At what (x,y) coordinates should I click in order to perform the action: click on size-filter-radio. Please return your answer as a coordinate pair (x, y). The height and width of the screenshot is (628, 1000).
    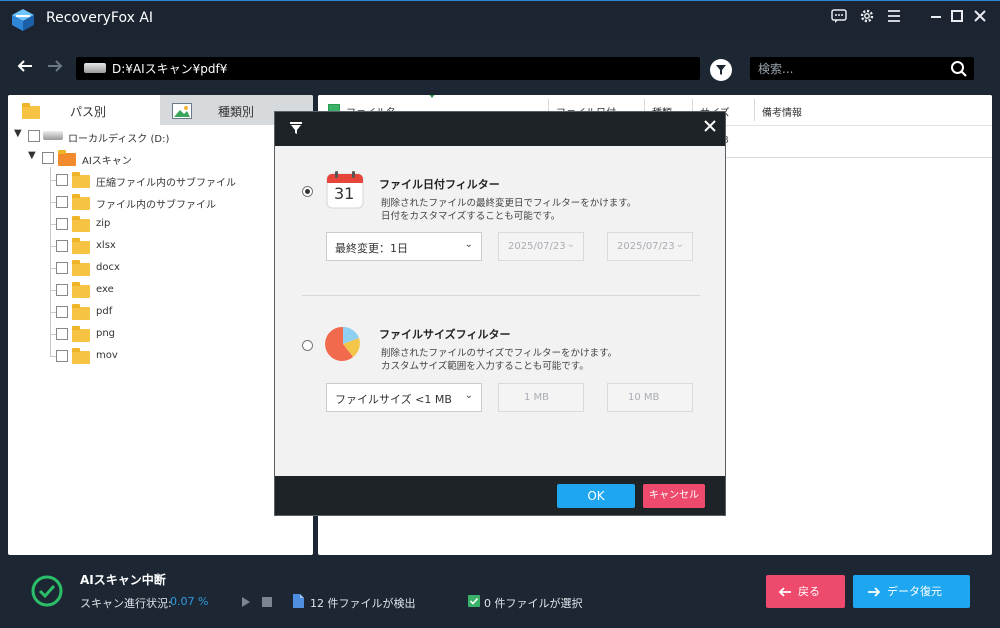
    Looking at the image, I should click on (307, 345).